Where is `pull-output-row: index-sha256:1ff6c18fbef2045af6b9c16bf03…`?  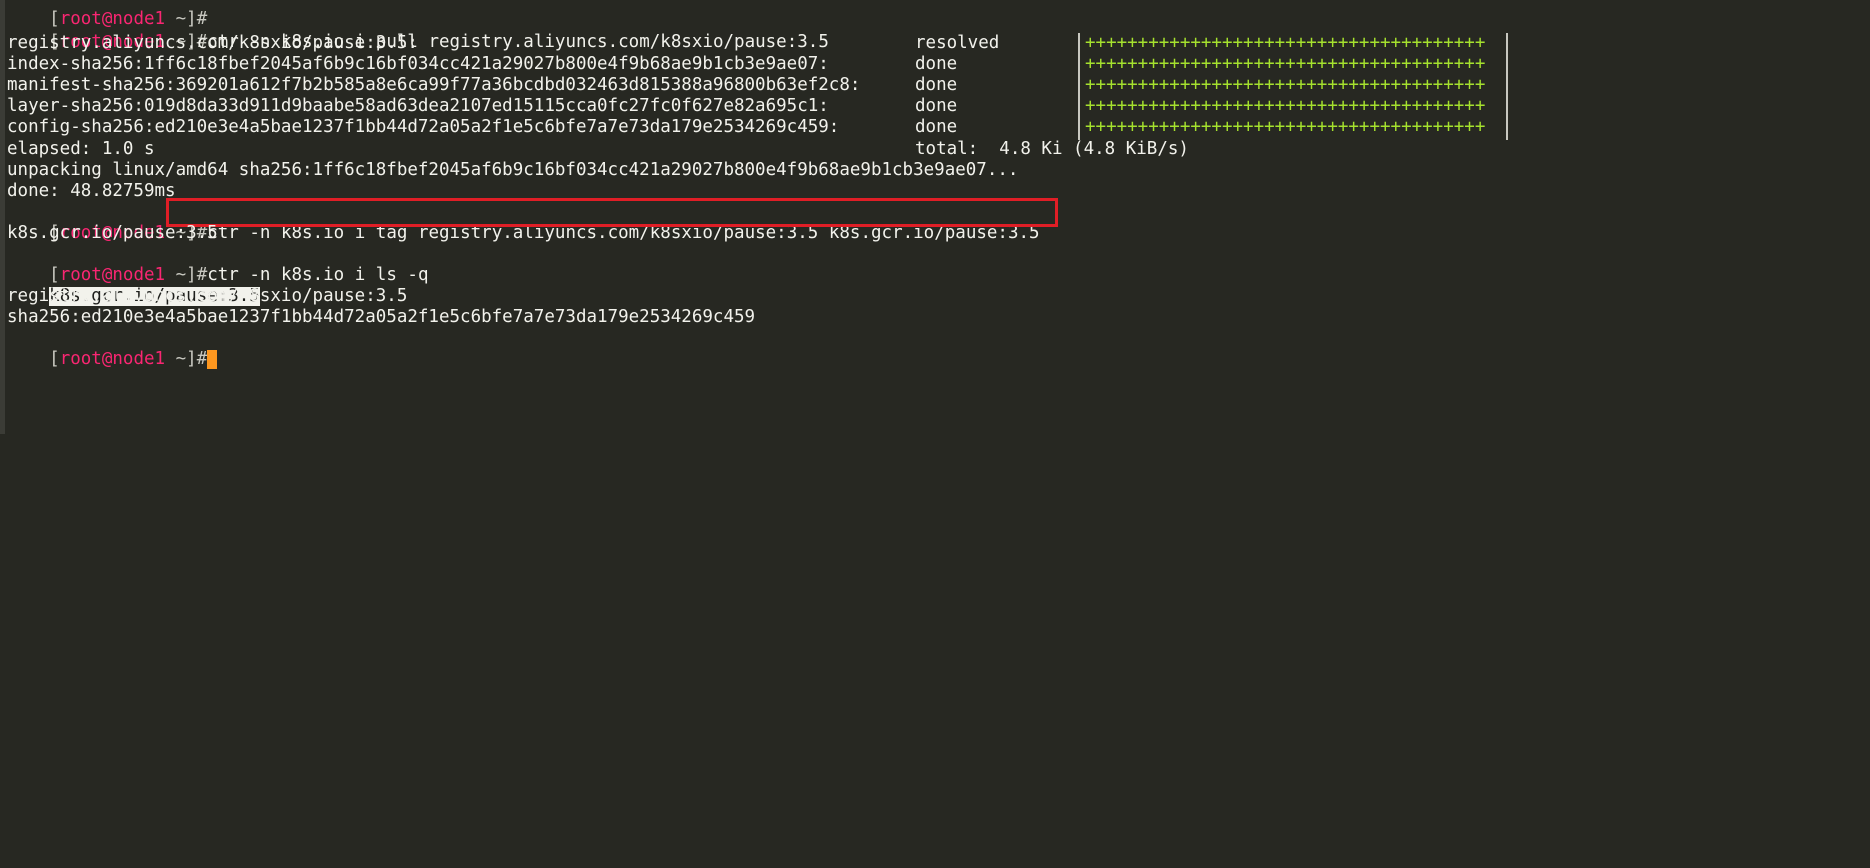 pull-output-row: index-sha256:1ff6c18fbef2045af6b9c16bf03… is located at coordinates (937, 64).